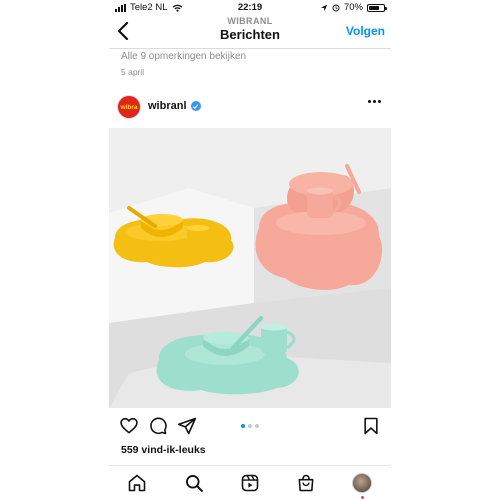  What do you see at coordinates (250, 31) in the screenshot?
I see `top-nav: WIBRANL Berichten Volgen` at bounding box center [250, 31].